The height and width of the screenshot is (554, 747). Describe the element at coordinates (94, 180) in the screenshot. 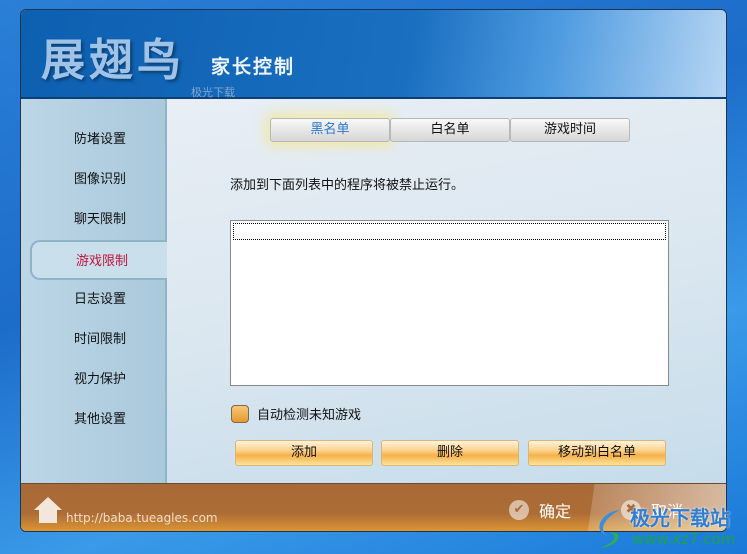

I see `sidebar-item-image-recognition: 图像识别` at that location.